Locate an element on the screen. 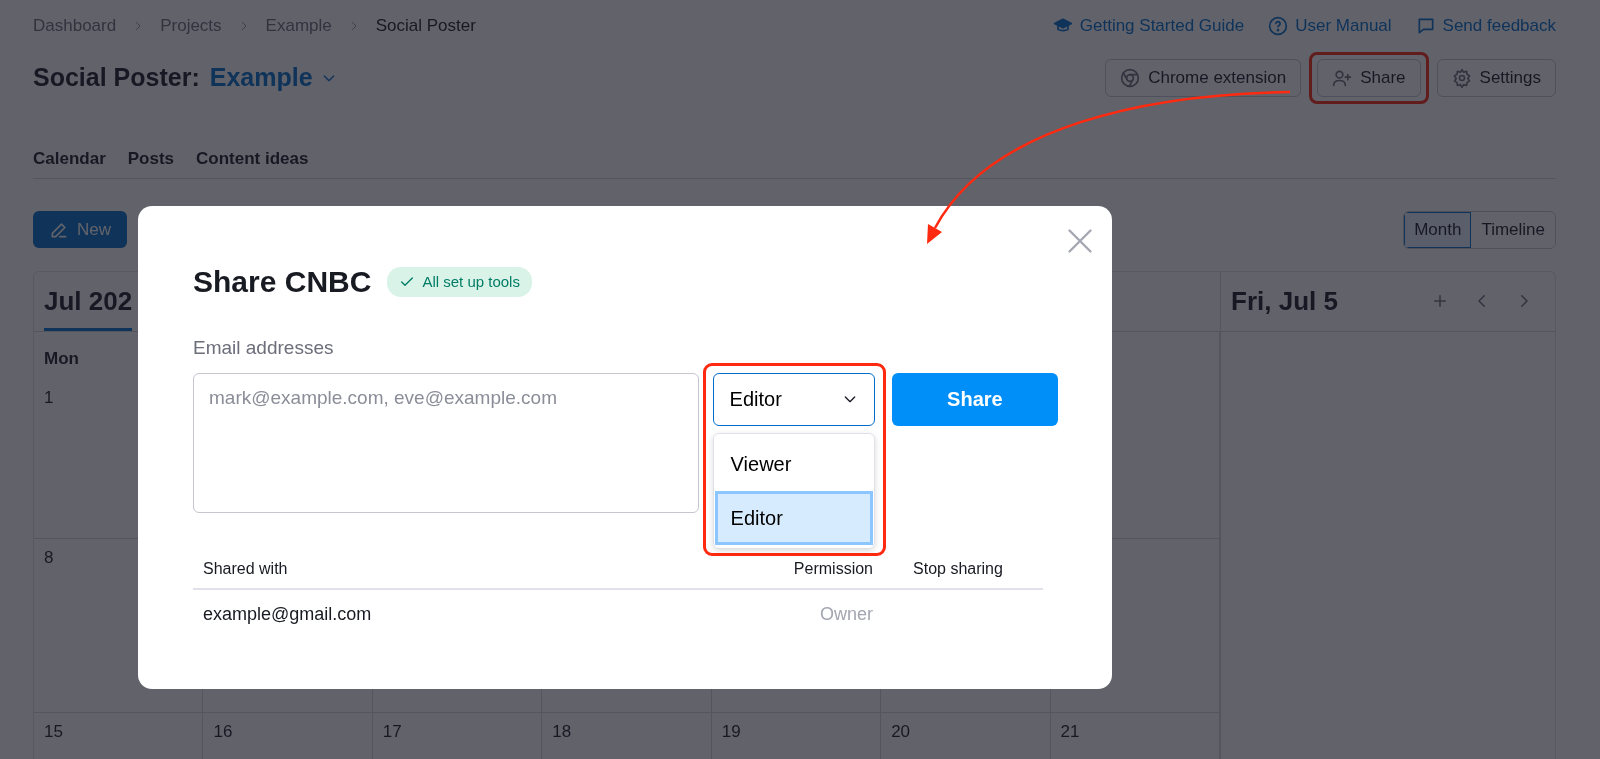 Image resolution: width=1600 pixels, height=759 pixels. extension-button: Chrome extension is located at coordinates (1203, 78).